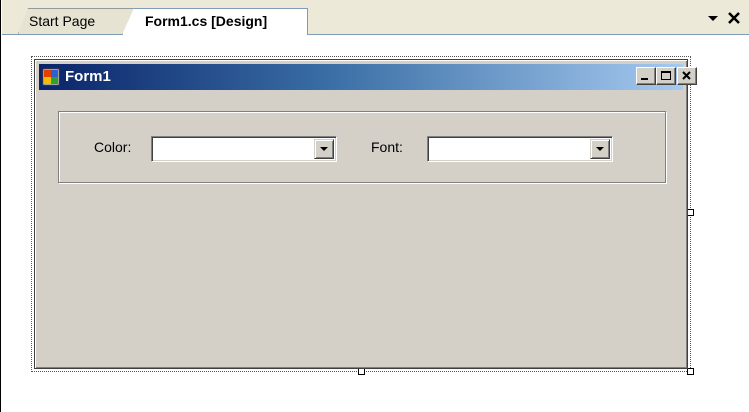 Image resolution: width=749 pixels, height=412 pixels. I want to click on minimize-button, so click(646, 76).